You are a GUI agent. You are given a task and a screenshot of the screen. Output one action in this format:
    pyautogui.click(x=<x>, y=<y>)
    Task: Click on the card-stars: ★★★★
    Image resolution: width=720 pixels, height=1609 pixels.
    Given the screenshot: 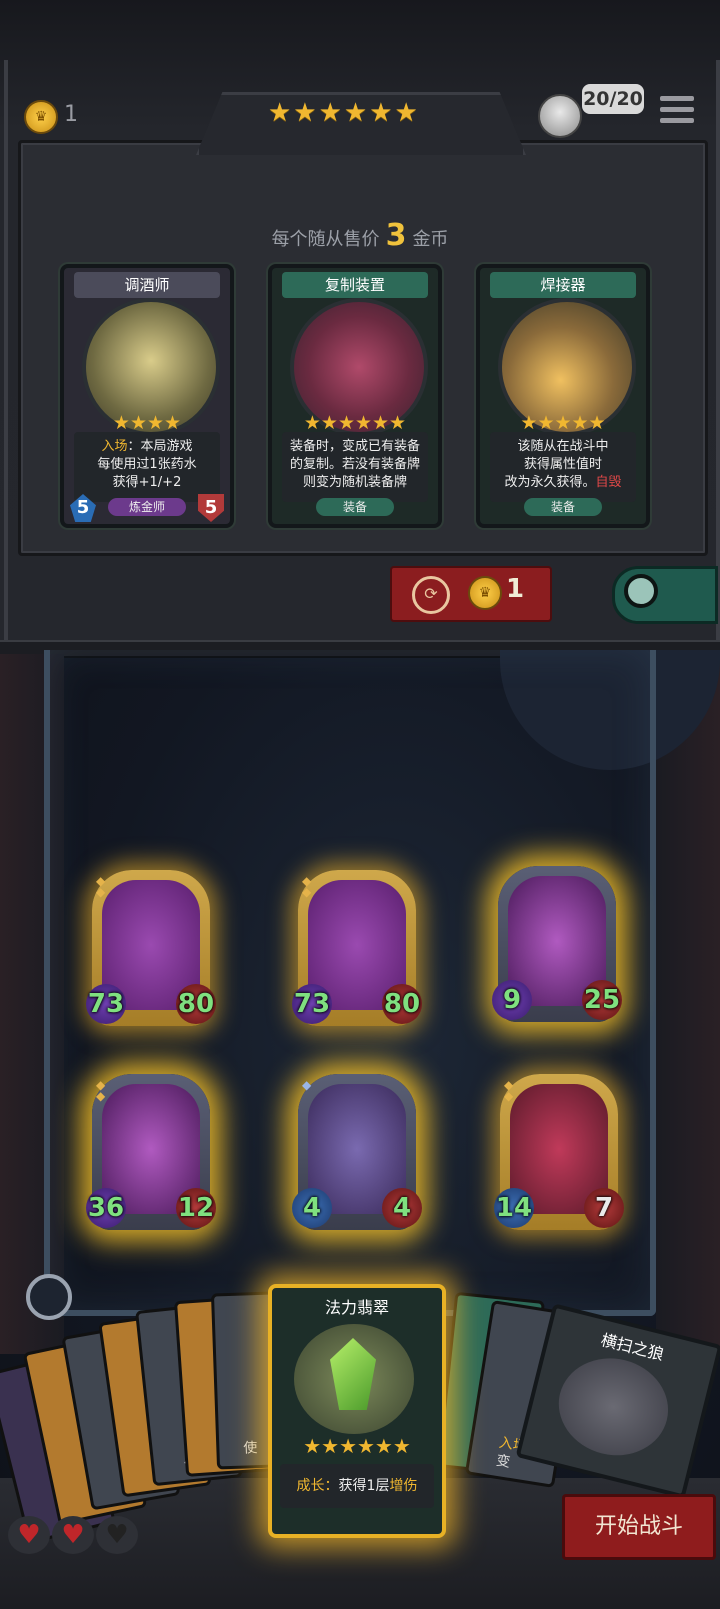 What is the action you would take?
    pyautogui.click(x=147, y=423)
    